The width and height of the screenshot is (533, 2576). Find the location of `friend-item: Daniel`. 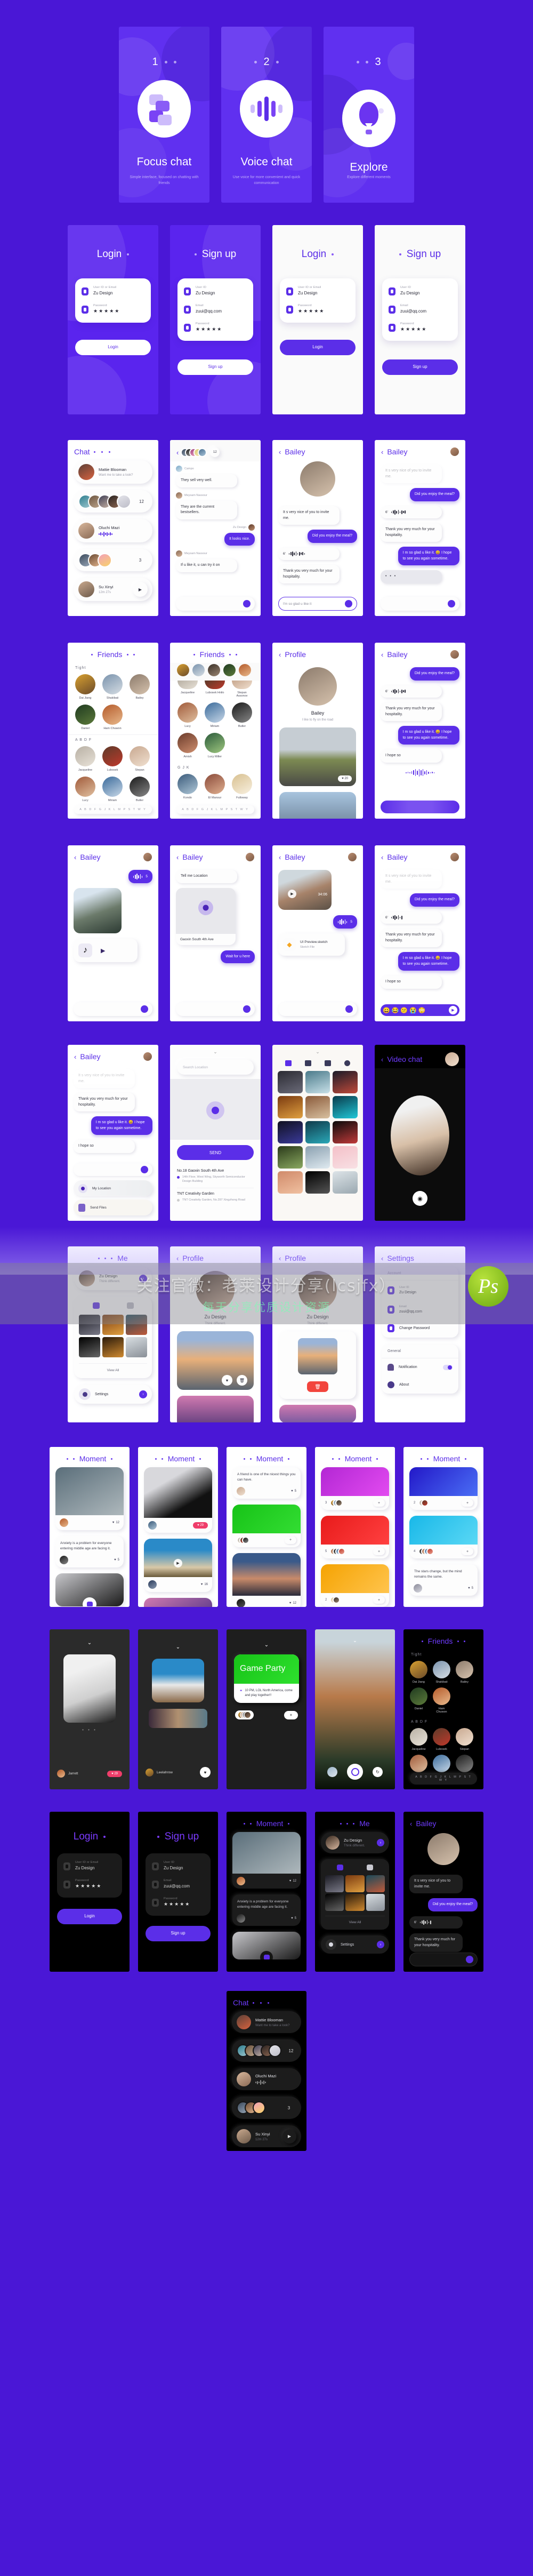

friend-item: Daniel is located at coordinates (419, 1700).